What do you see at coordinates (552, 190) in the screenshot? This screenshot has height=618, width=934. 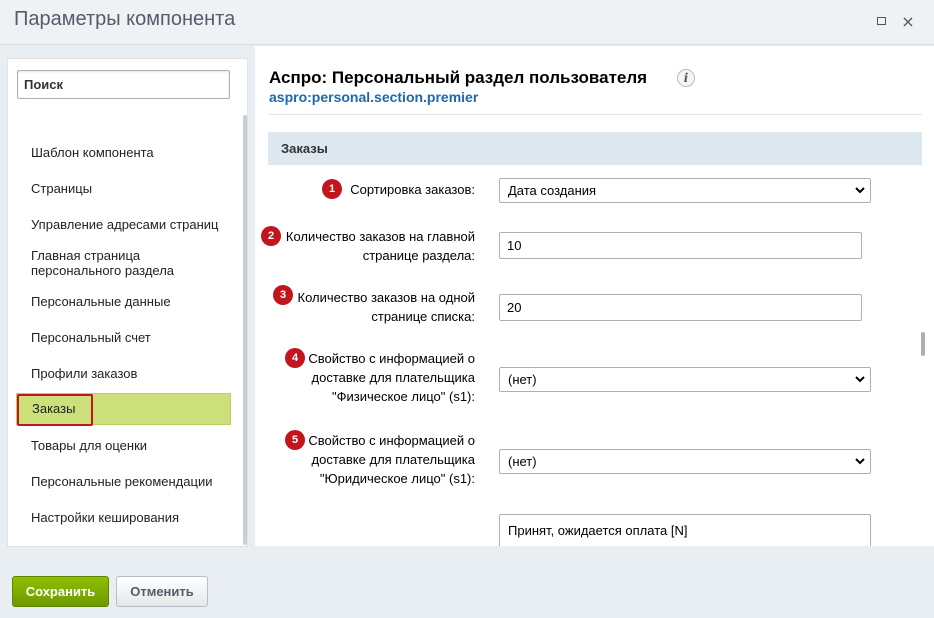 I see `select-value: Дата создания` at bounding box center [552, 190].